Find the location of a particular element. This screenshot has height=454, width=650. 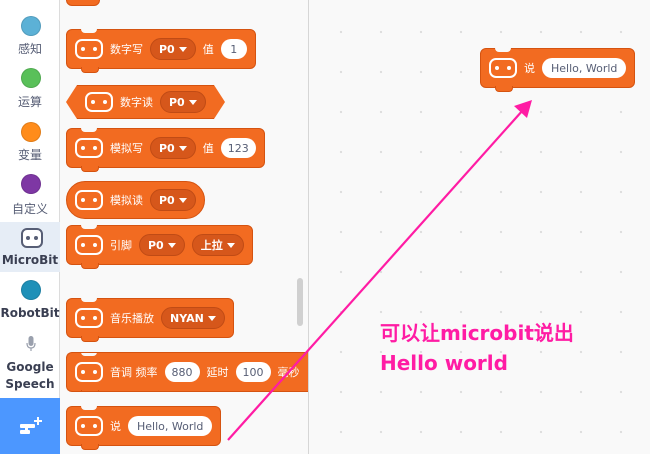

song-dropdown: NYAN is located at coordinates (193, 318).